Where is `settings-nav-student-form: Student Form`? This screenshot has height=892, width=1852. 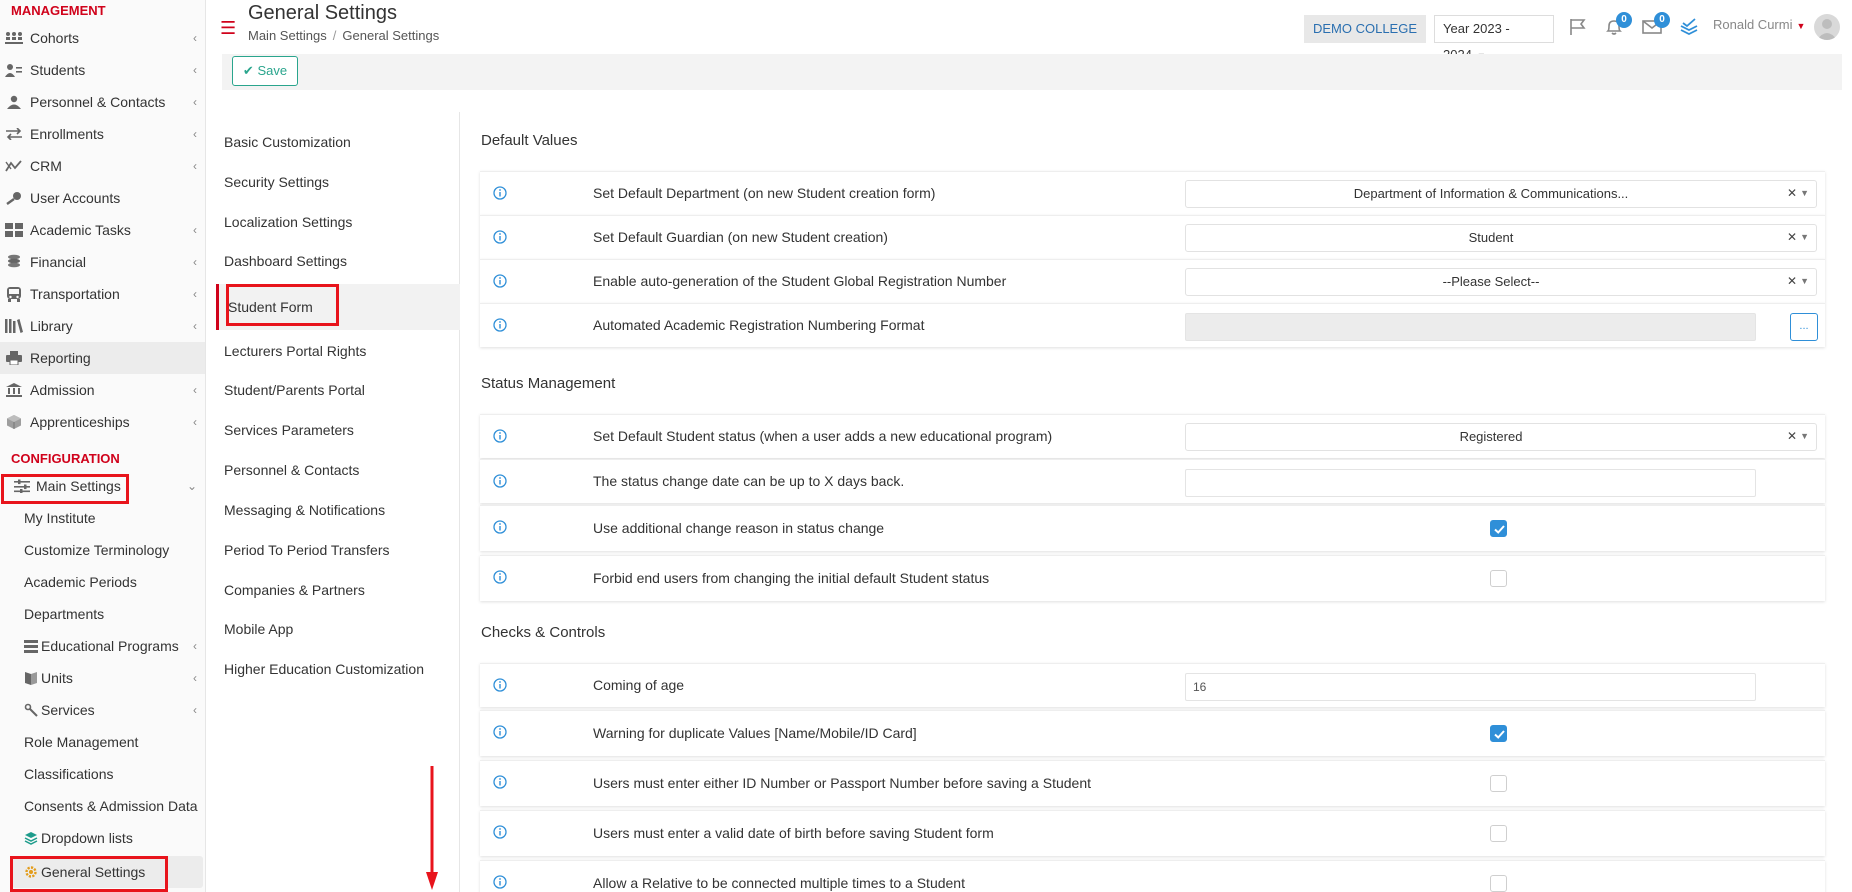
settings-nav-student-form: Student Form is located at coordinates (338, 307).